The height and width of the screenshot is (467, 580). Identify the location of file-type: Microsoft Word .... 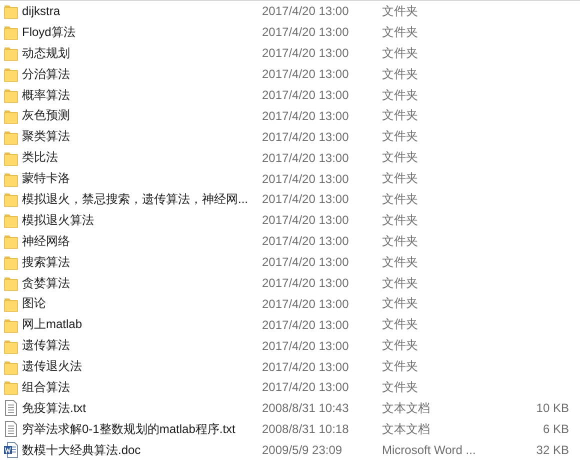
(429, 450).